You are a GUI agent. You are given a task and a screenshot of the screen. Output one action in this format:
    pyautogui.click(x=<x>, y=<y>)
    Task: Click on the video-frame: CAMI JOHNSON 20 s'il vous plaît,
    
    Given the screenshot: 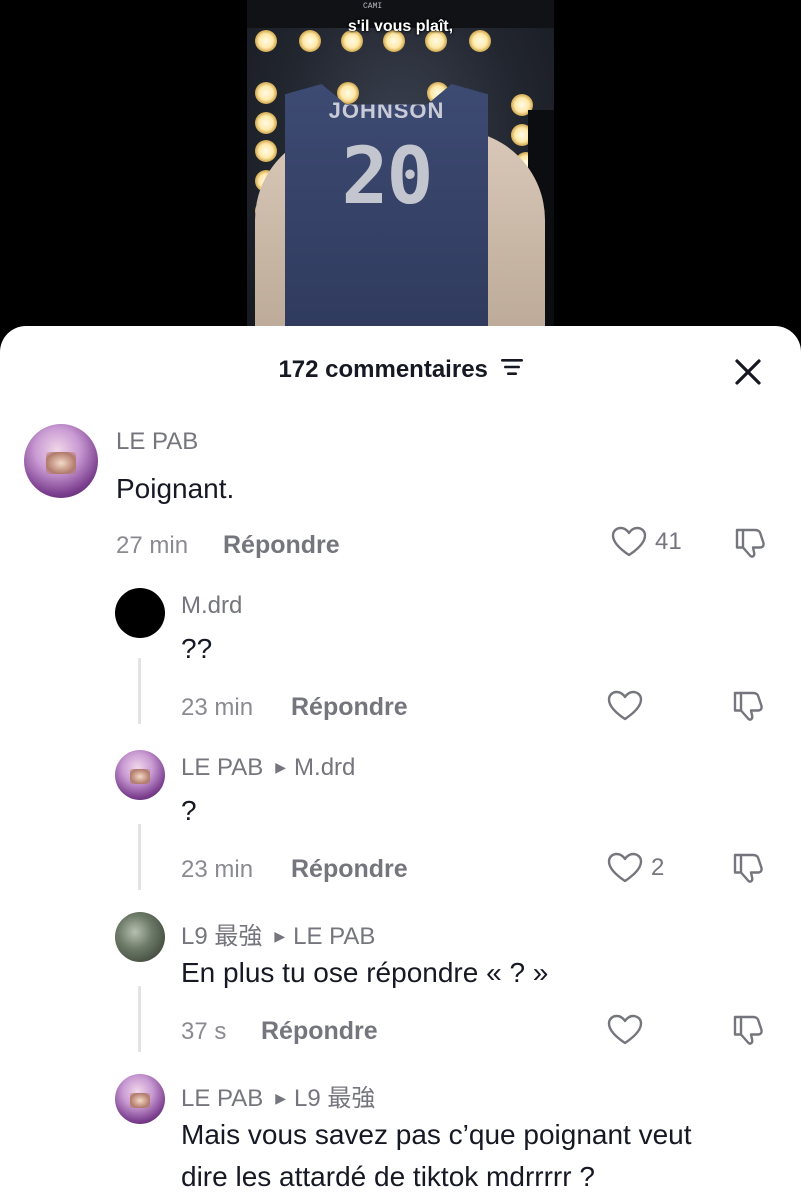 What is the action you would take?
    pyautogui.click(x=400, y=170)
    